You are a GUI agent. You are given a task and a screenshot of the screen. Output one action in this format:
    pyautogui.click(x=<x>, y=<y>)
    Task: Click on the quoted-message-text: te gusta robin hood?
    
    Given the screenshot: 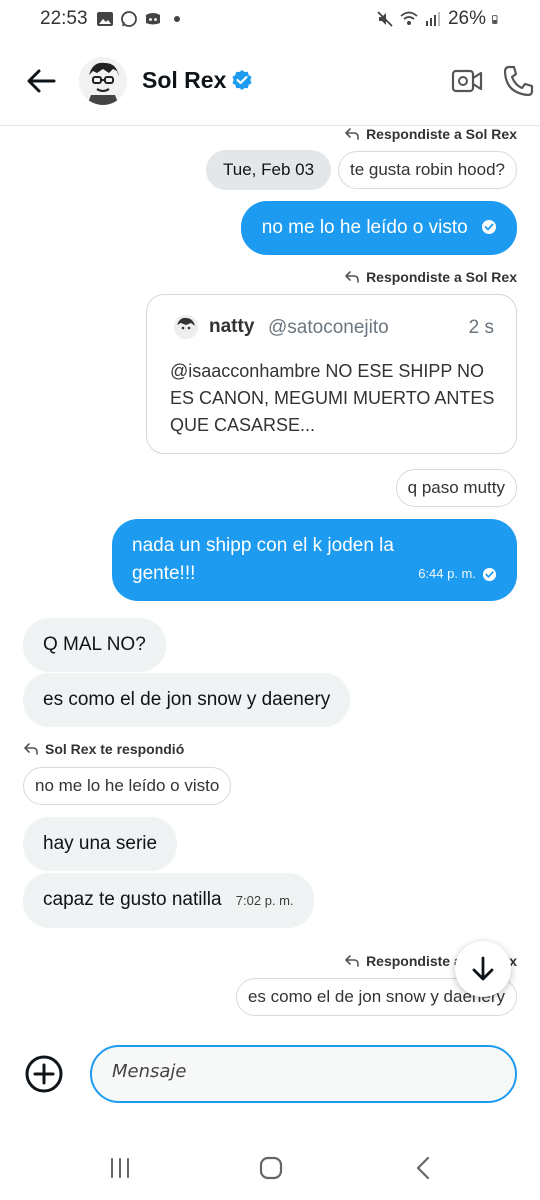 What is the action you would take?
    pyautogui.click(x=427, y=169)
    